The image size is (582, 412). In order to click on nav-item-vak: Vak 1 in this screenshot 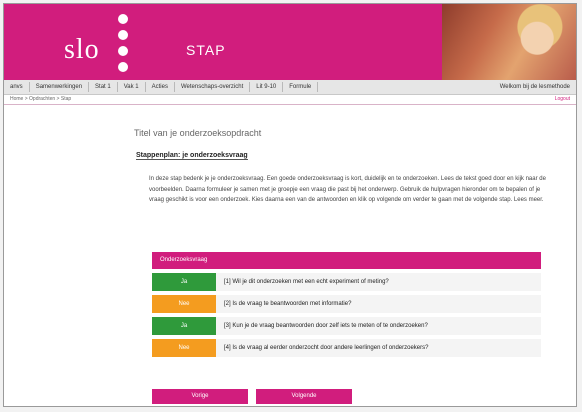, I will do `click(132, 87)`.